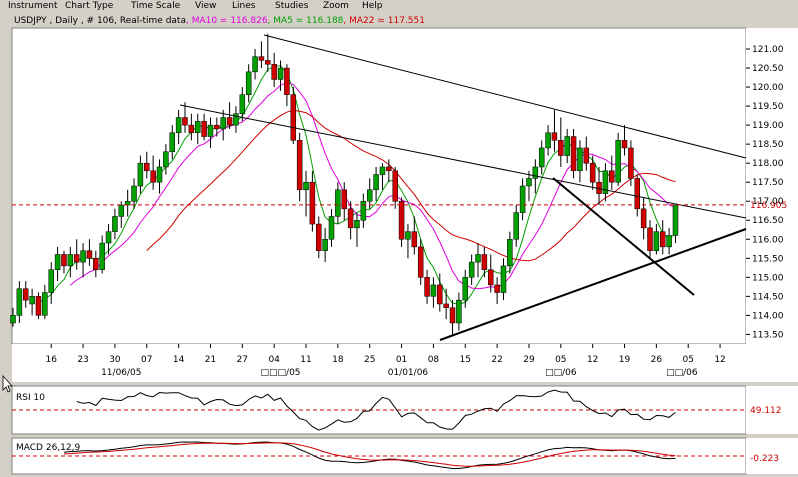 The image size is (798, 477). I want to click on y-tick-label: 115.00, so click(768, 278).